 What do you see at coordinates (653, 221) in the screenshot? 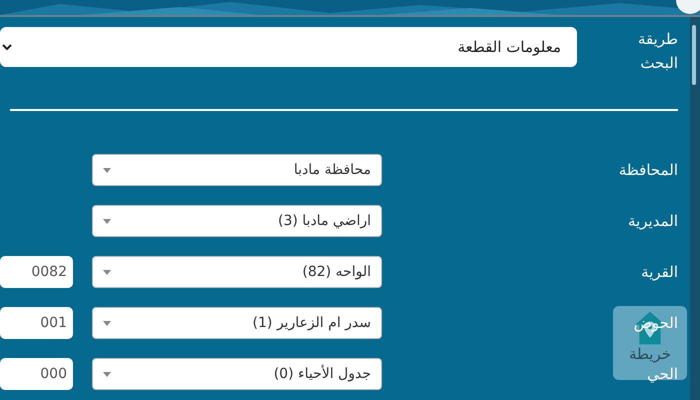
I see `field-label: المديرية` at bounding box center [653, 221].